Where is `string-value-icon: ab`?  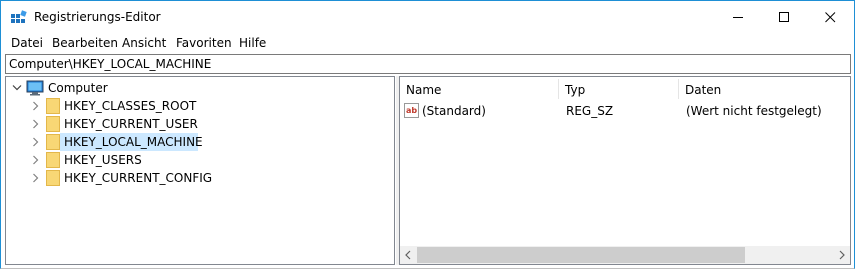 string-value-icon: ab is located at coordinates (411, 110).